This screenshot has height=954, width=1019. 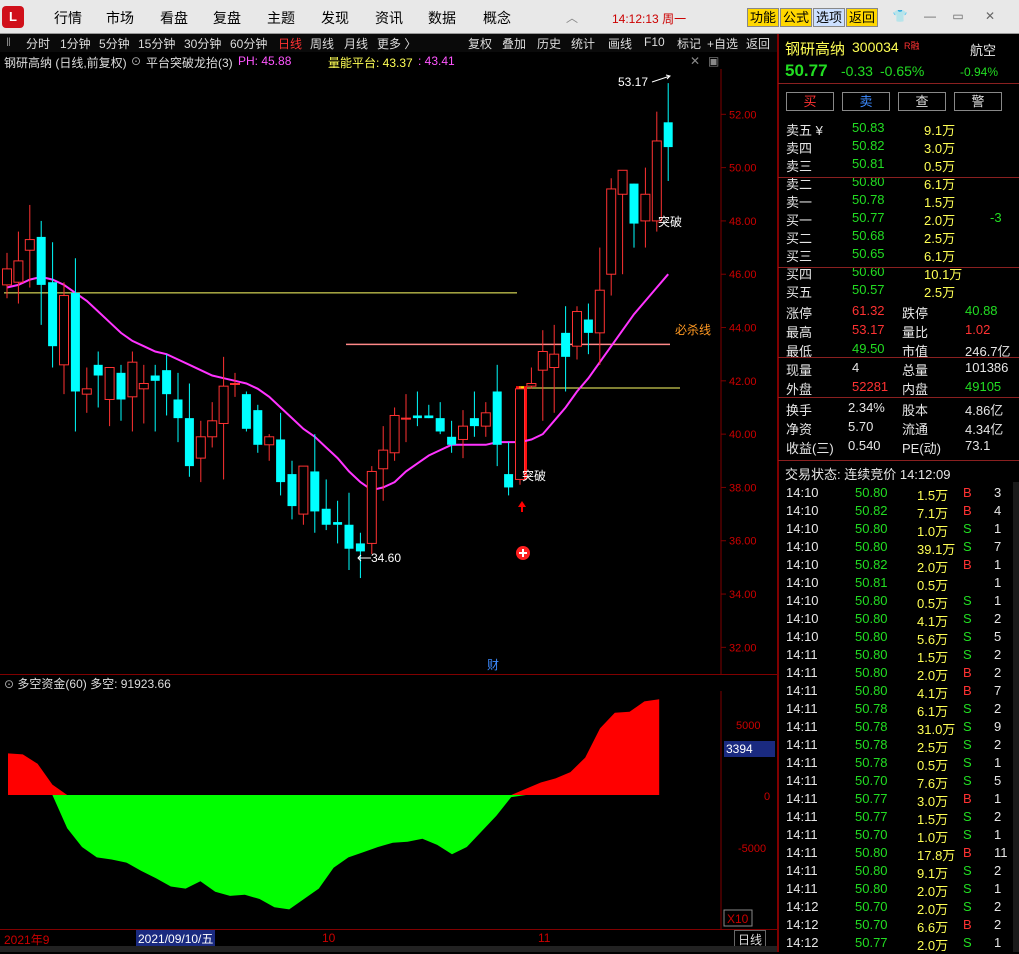 I want to click on period-1min: 1分钟, so click(x=75, y=43).